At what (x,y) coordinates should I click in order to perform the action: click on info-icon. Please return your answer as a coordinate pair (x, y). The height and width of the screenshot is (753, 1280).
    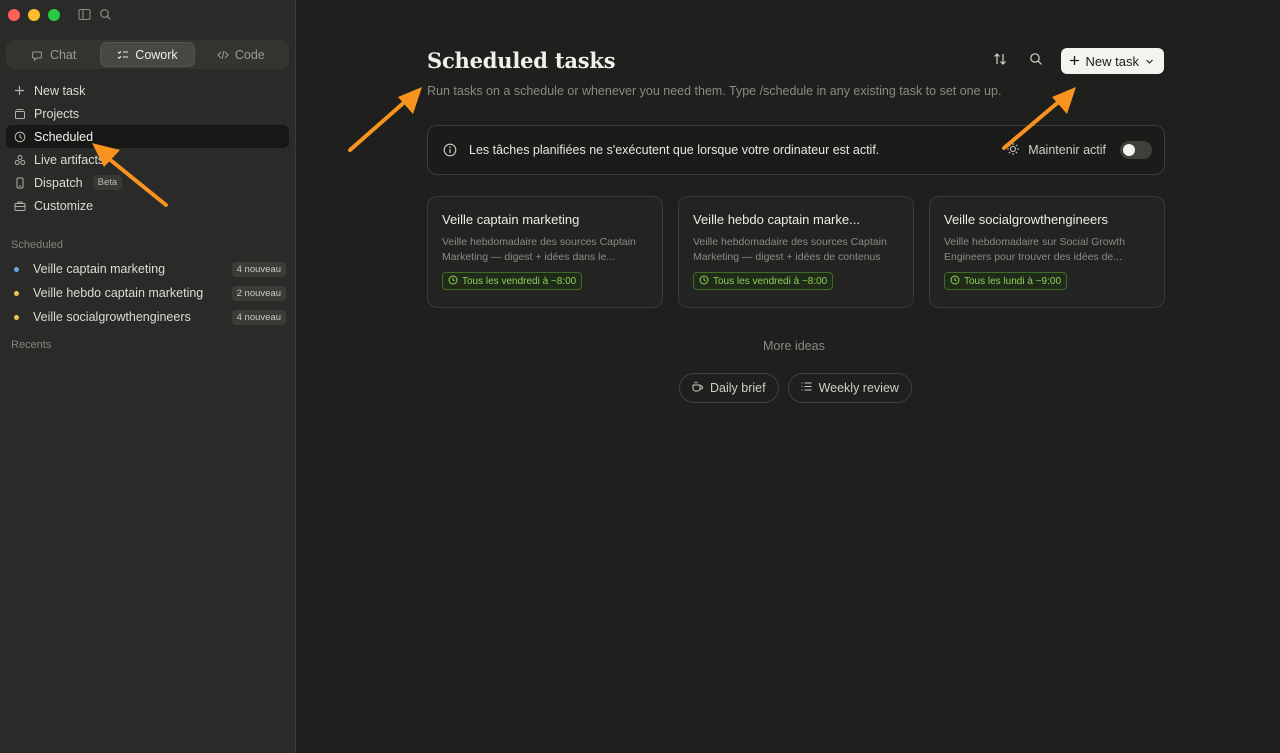
    Looking at the image, I should click on (450, 150).